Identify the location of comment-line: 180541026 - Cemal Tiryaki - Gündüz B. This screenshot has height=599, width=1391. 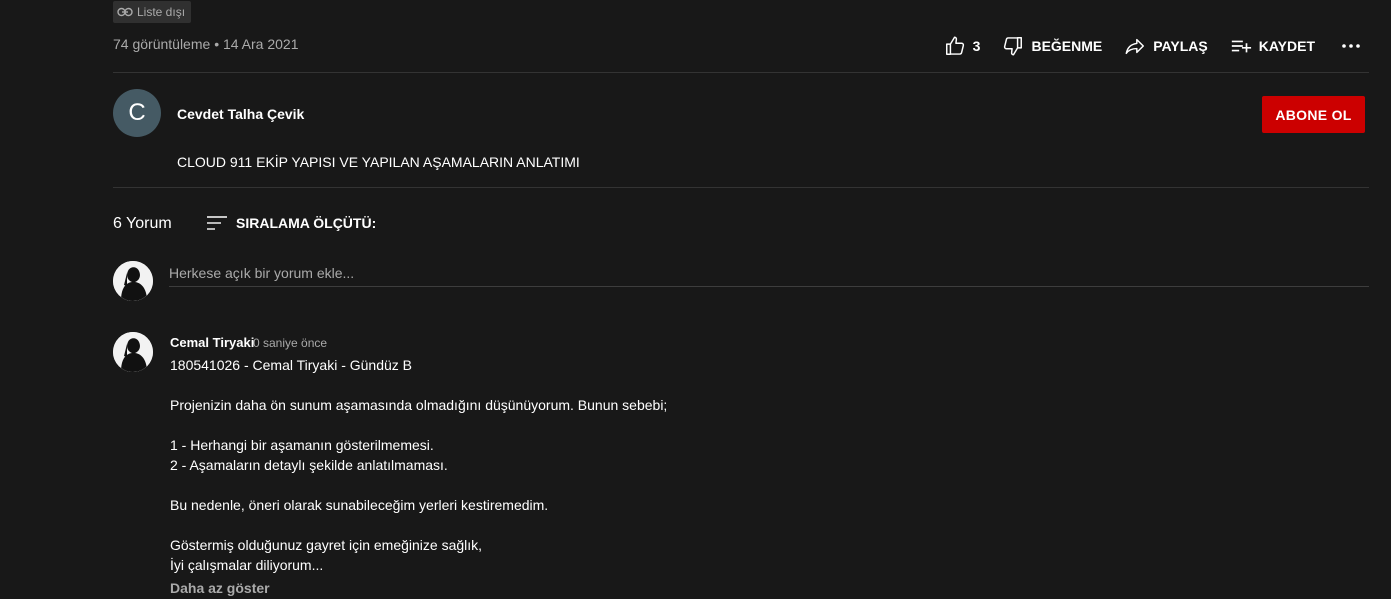
(291, 365).